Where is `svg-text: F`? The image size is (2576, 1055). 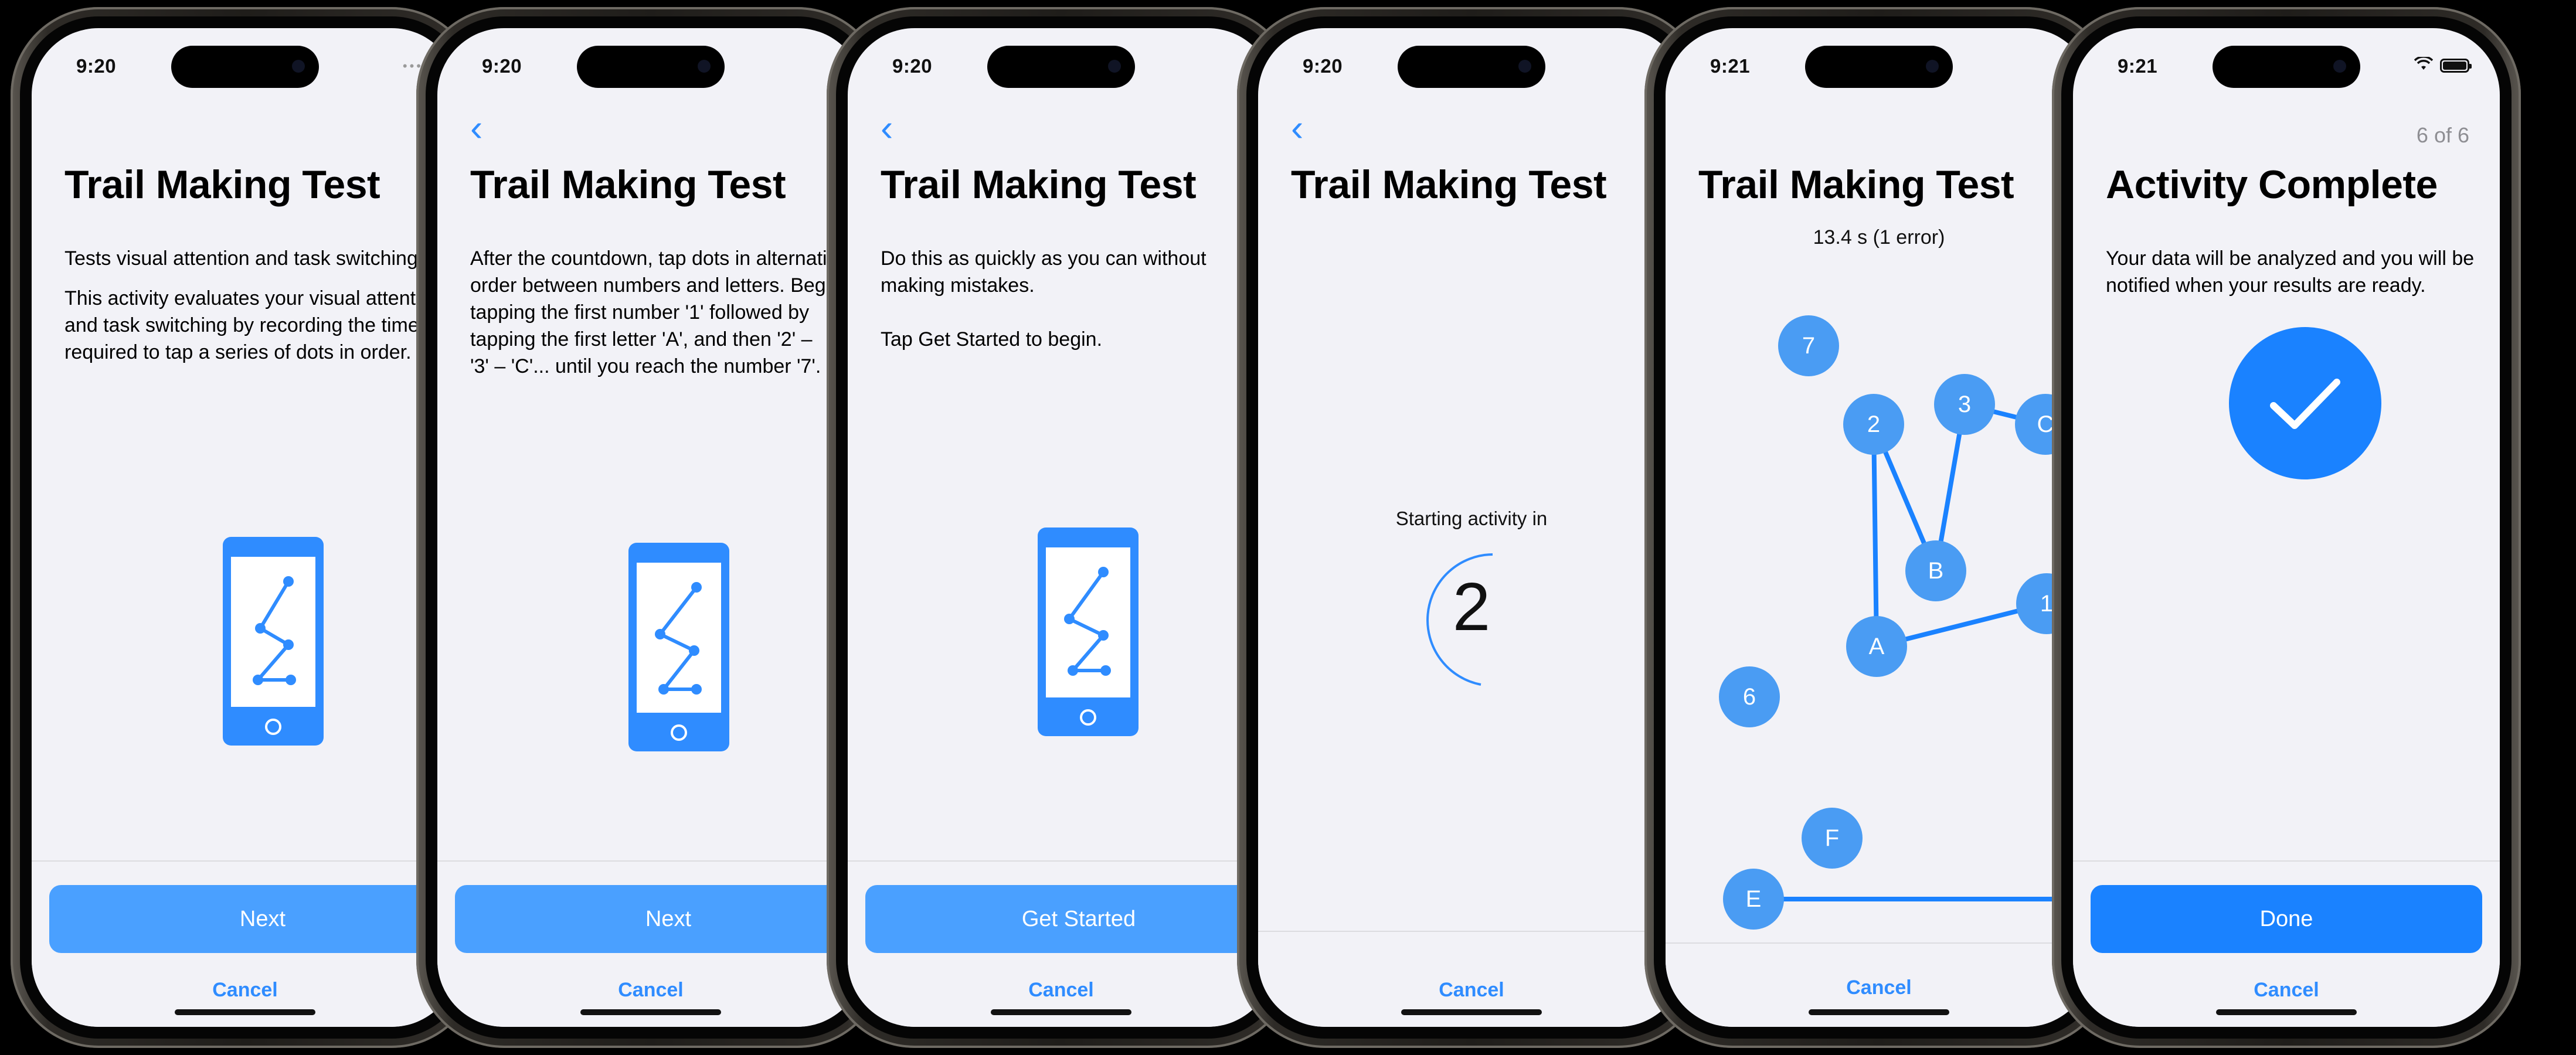
svg-text: F is located at coordinates (1832, 838).